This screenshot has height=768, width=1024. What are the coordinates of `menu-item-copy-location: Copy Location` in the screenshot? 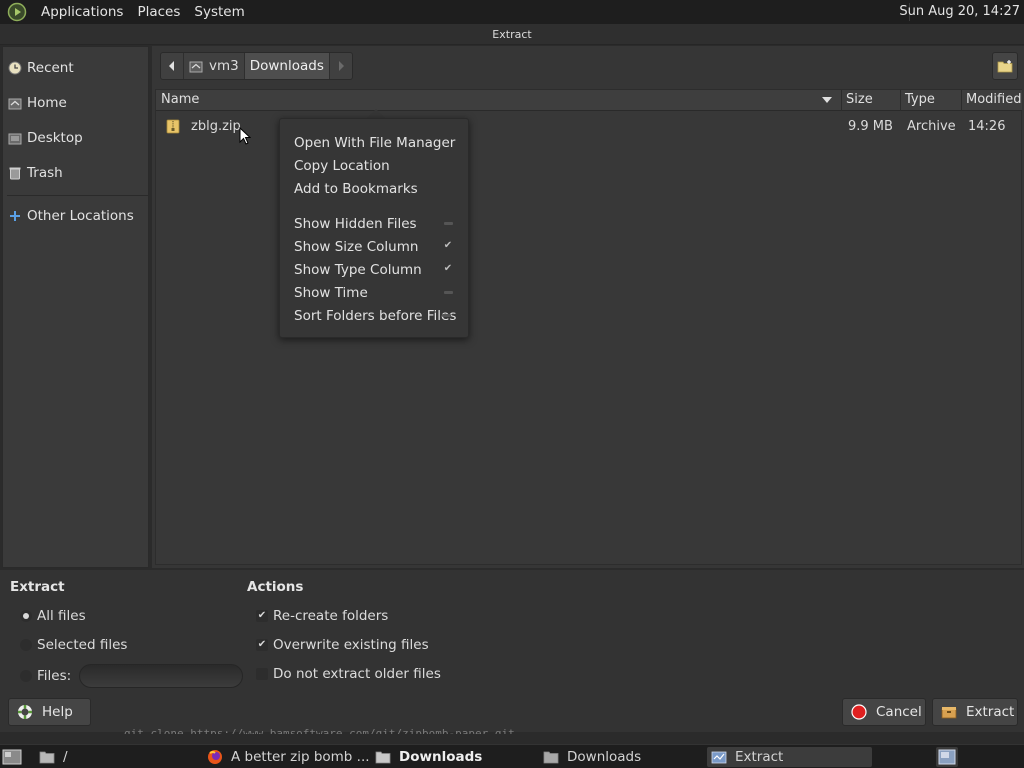 It's located at (379, 166).